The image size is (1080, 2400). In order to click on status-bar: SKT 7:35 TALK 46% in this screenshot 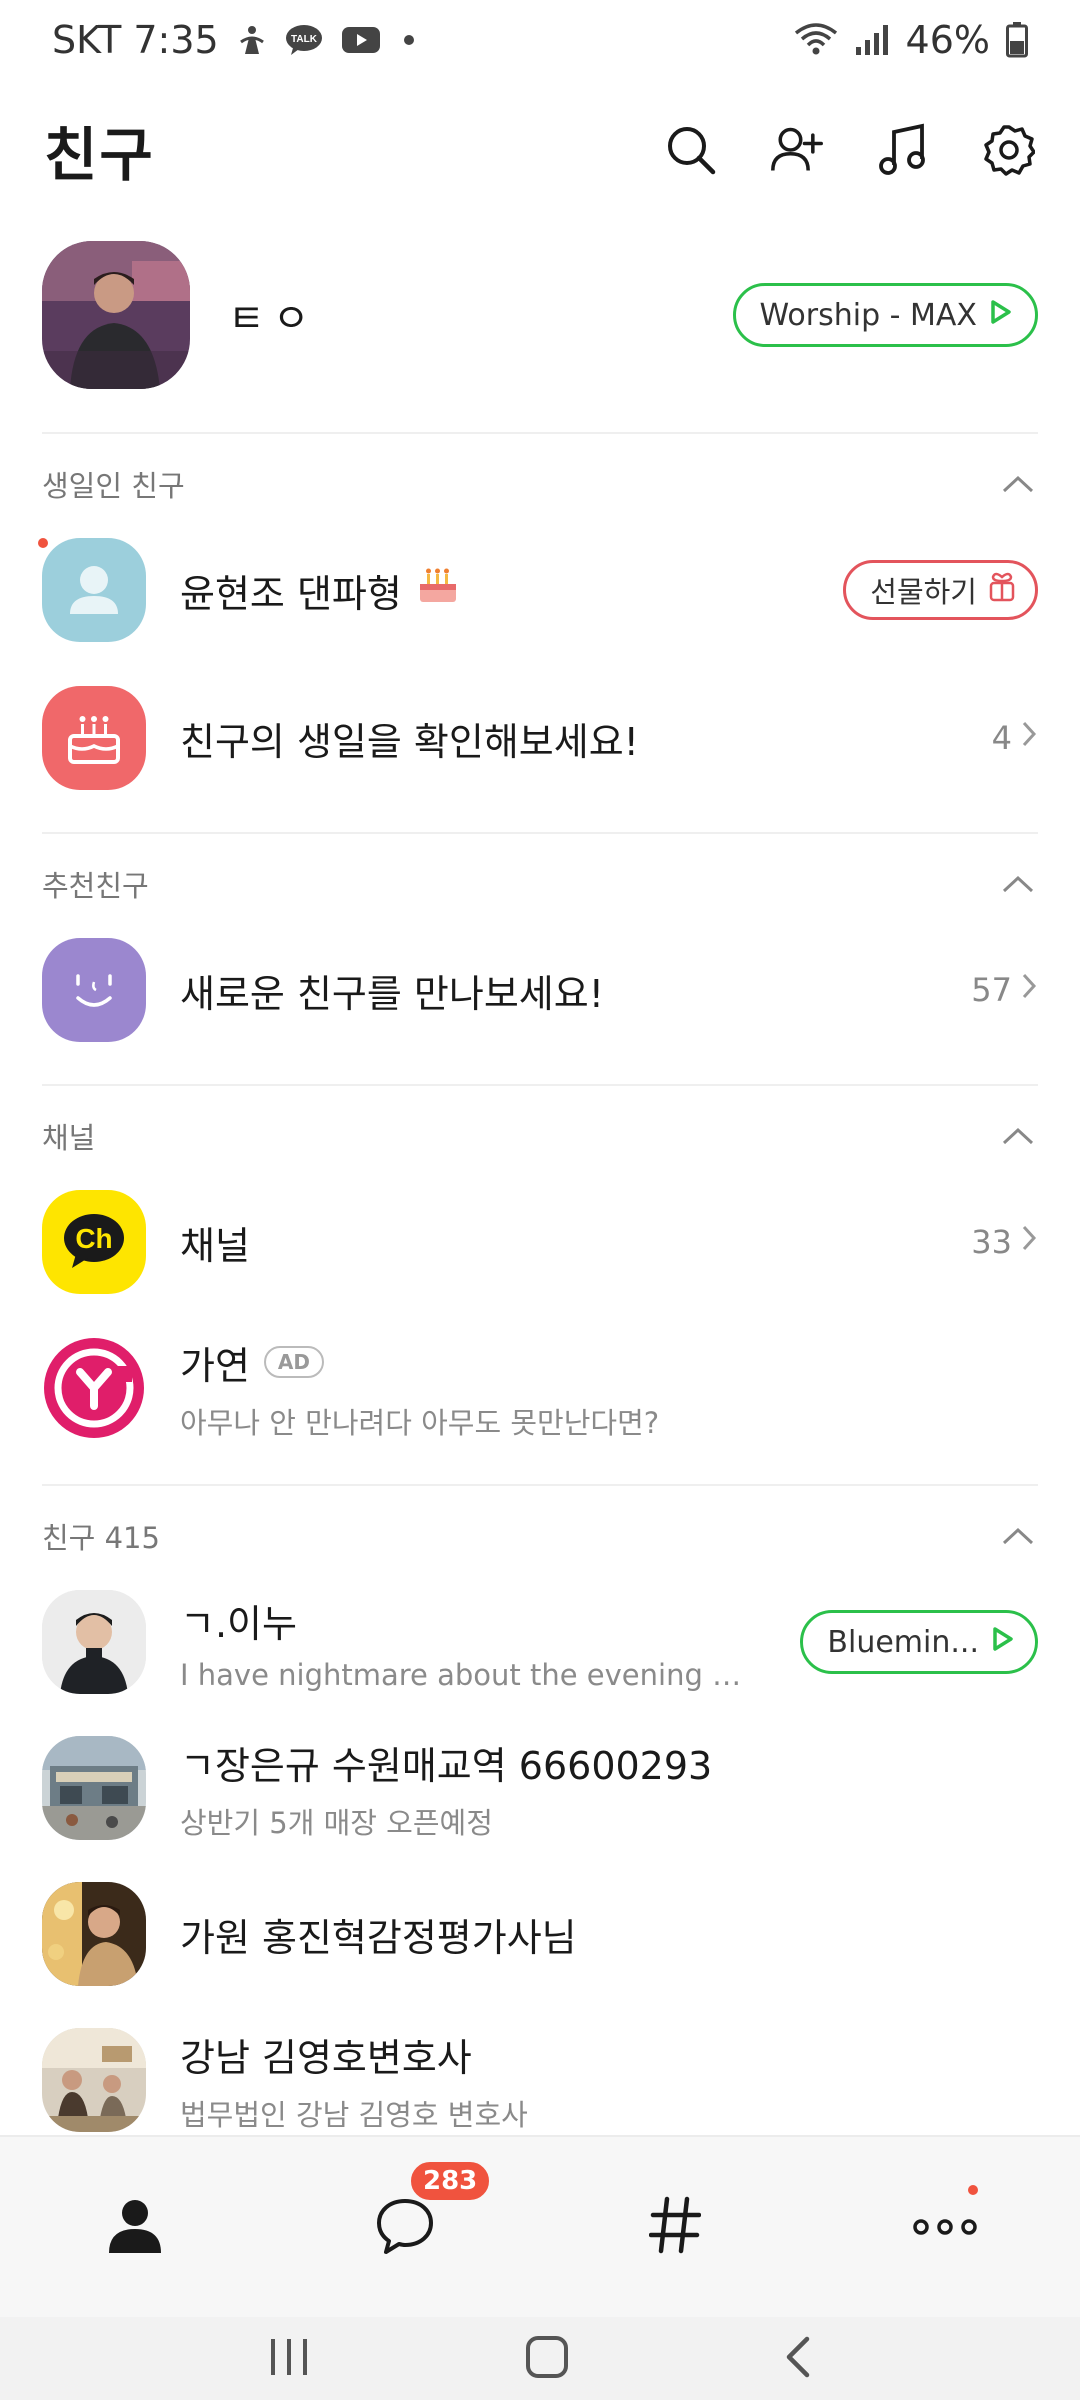, I will do `click(540, 40)`.